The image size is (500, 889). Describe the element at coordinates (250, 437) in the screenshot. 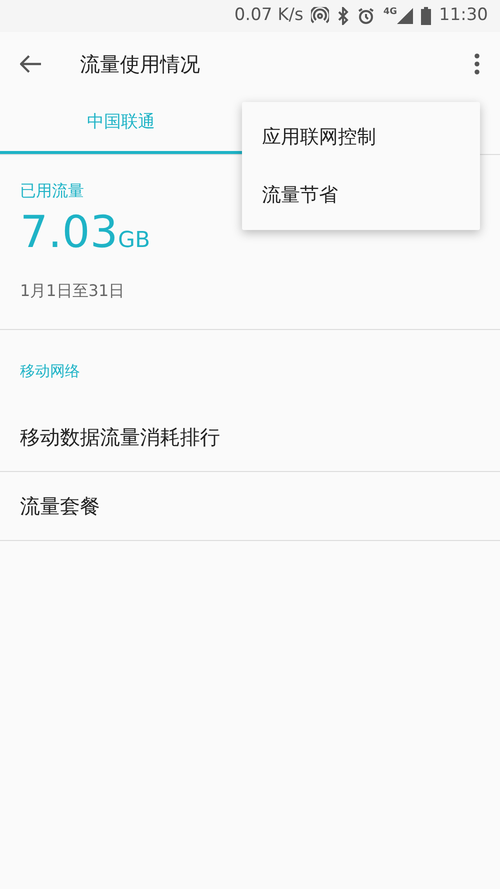

I see `list-item: 移动数据流量消耗排行` at that location.